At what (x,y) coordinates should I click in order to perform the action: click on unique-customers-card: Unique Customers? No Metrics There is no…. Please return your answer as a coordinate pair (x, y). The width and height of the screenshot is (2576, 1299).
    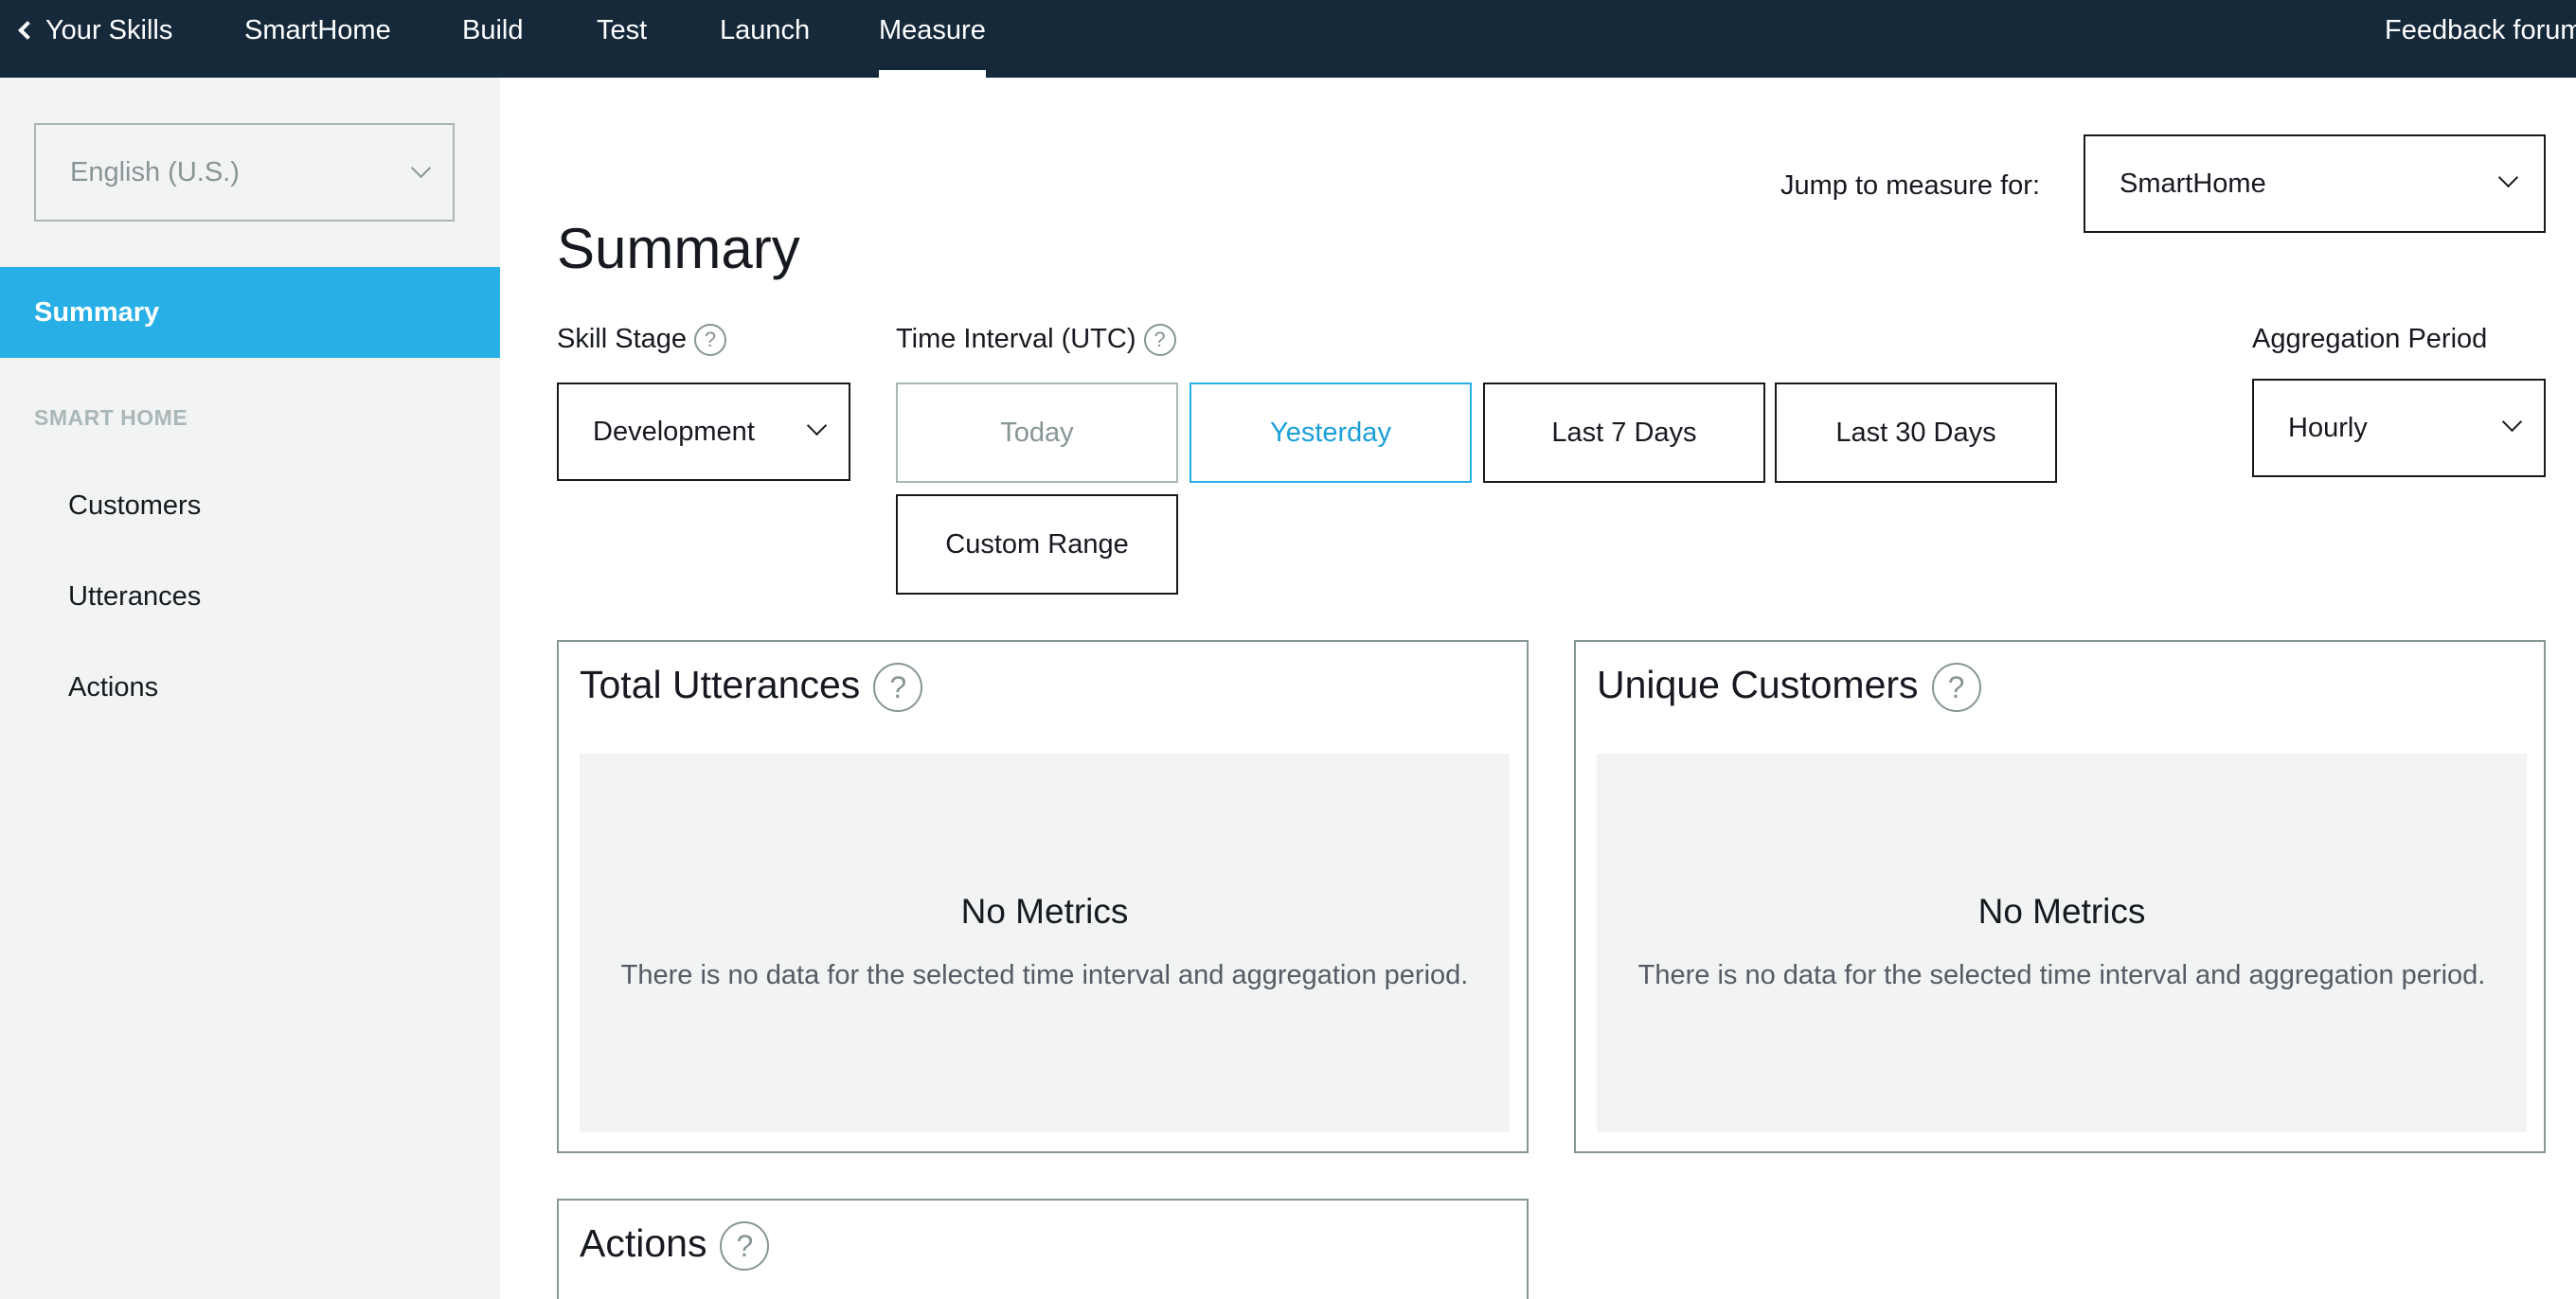
    Looking at the image, I should click on (2060, 896).